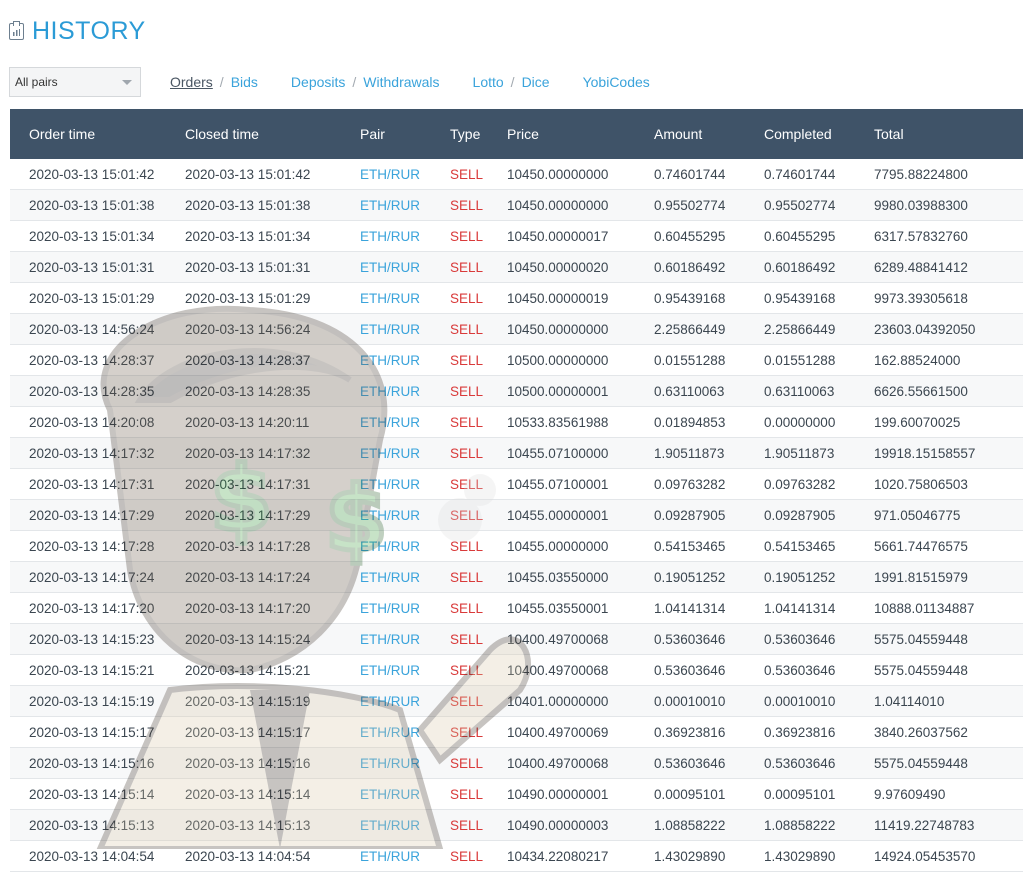 The width and height of the screenshot is (1028, 872). I want to click on cell-price: 10533.83561988, so click(580, 422).